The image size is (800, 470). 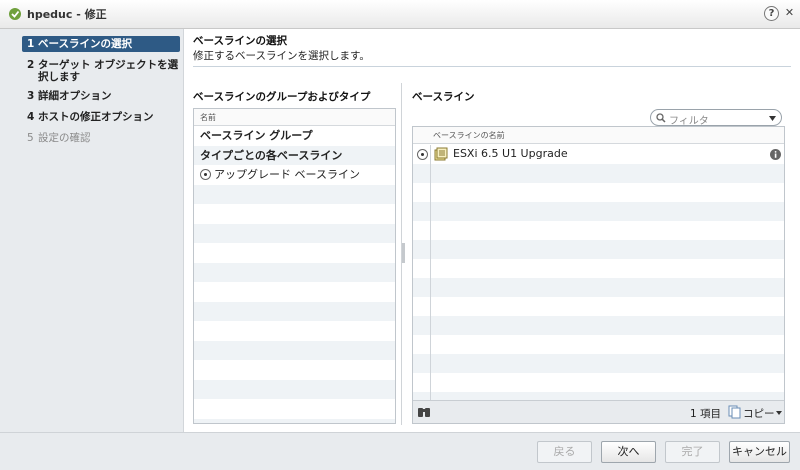 I want to click on list-item-baseline-group: ベースライン グループ, so click(x=294, y=136).